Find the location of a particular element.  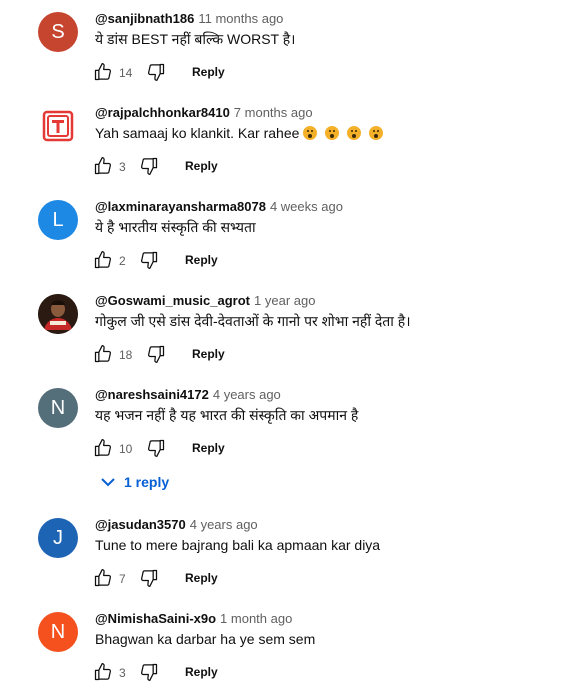

comment-header: @Goswami_music_agrot 1 year ago is located at coordinates (205, 301).